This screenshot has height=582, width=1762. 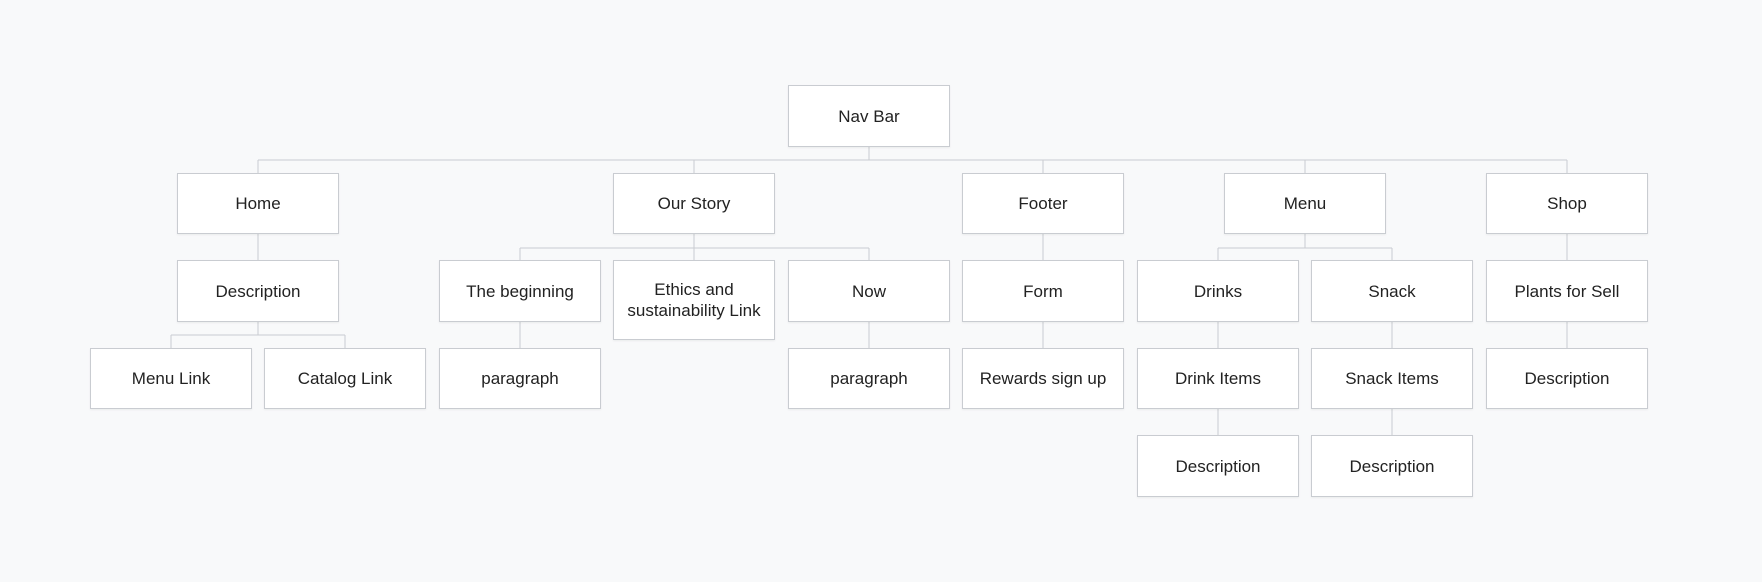 I want to click on node-nav-bar: Nav Bar, so click(x=869, y=116).